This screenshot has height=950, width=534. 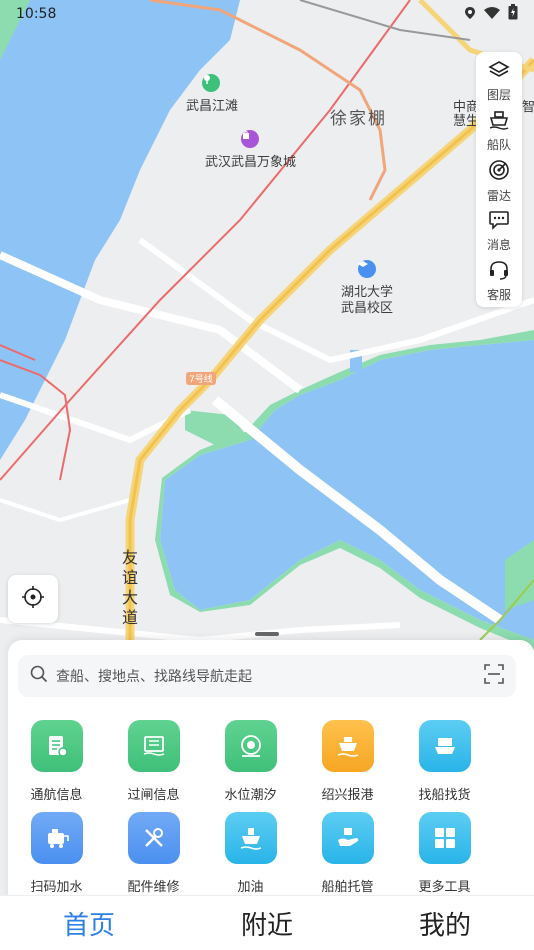 I want to click on toolbar-customer-service: 客服, so click(x=499, y=281).